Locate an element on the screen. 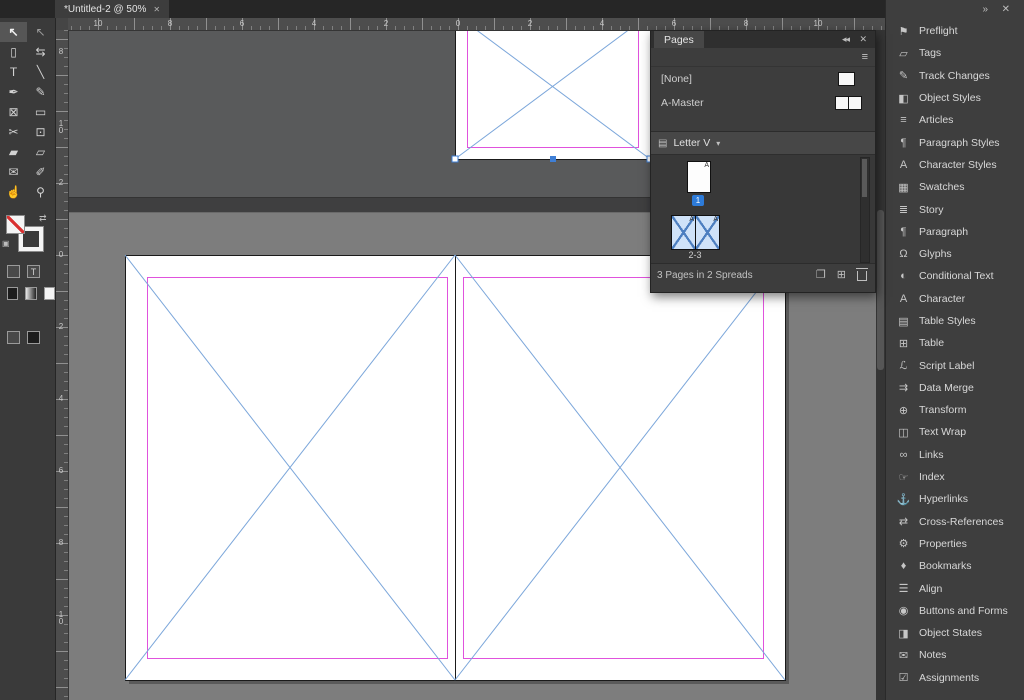 This screenshot has width=1024, height=700. dock-panel-tags: ▱ Tags is located at coordinates (955, 53).